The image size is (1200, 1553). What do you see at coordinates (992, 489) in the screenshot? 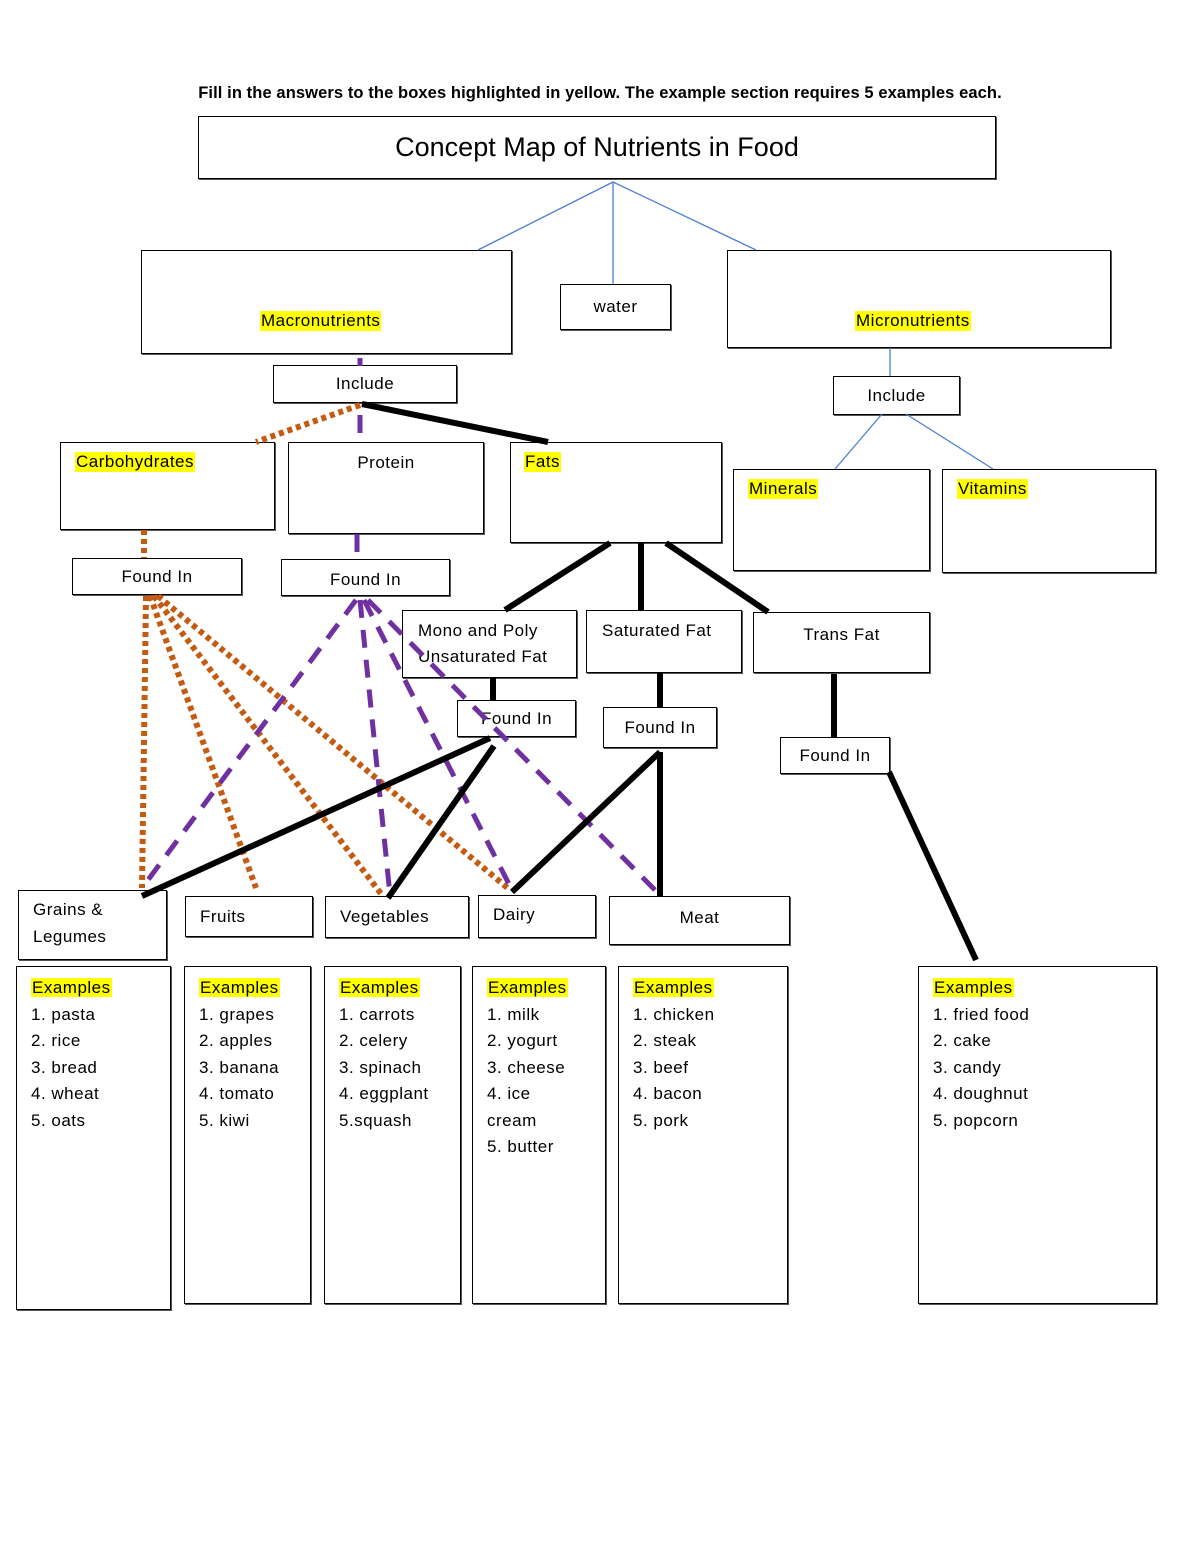
I see `vitamins-label: Vitamins` at bounding box center [992, 489].